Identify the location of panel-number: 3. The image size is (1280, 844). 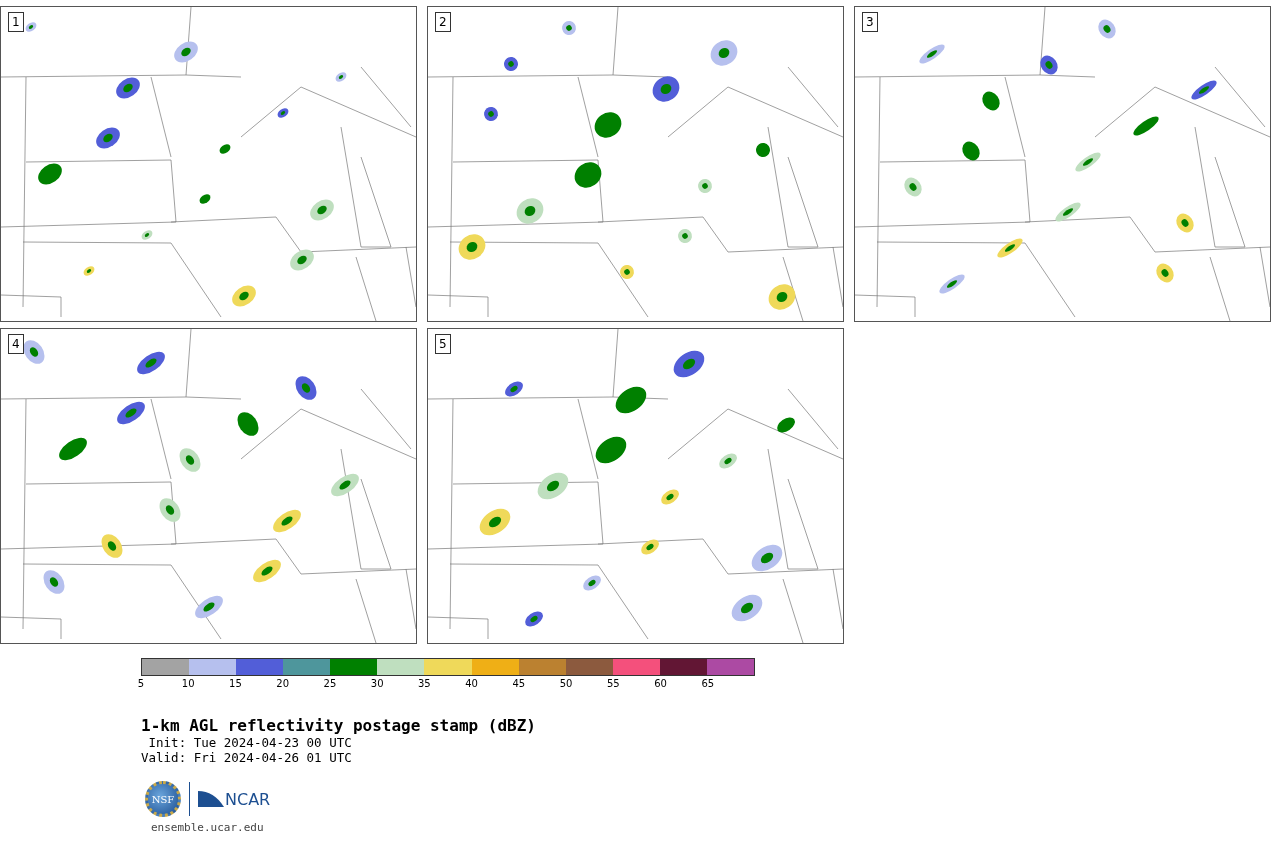
(870, 22).